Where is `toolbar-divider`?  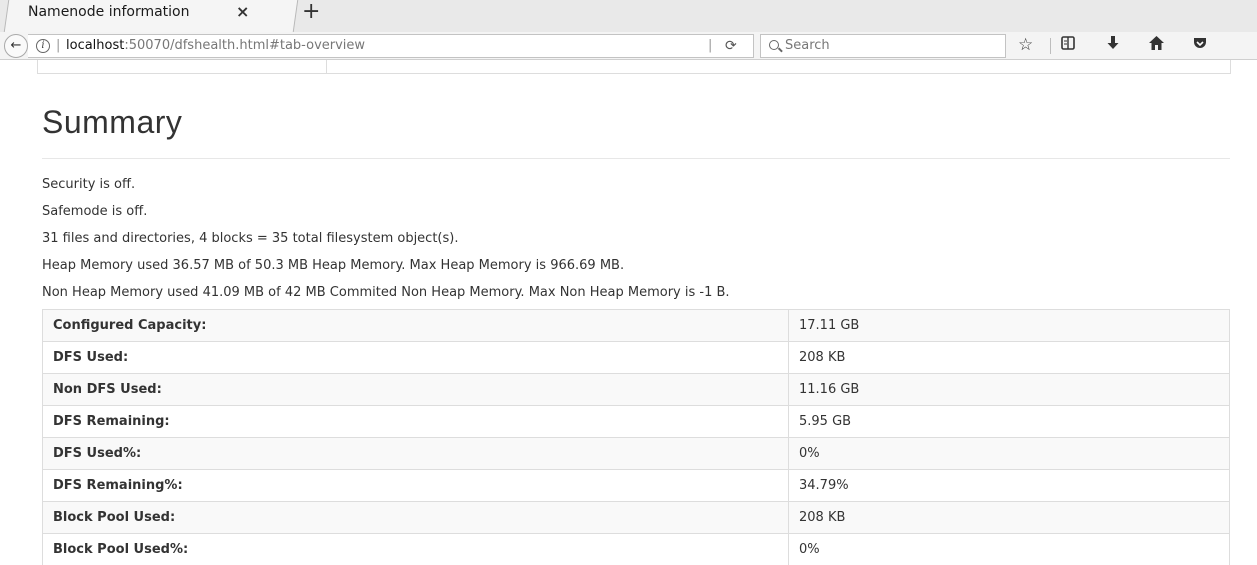
toolbar-divider is located at coordinates (1050, 46).